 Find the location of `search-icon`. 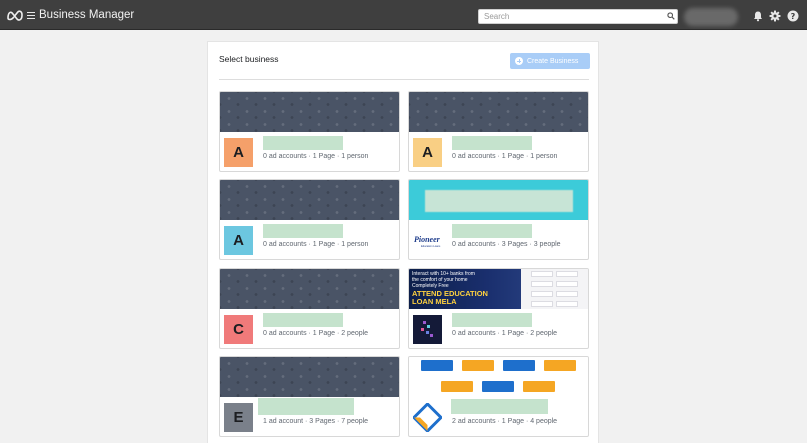

search-icon is located at coordinates (671, 16).